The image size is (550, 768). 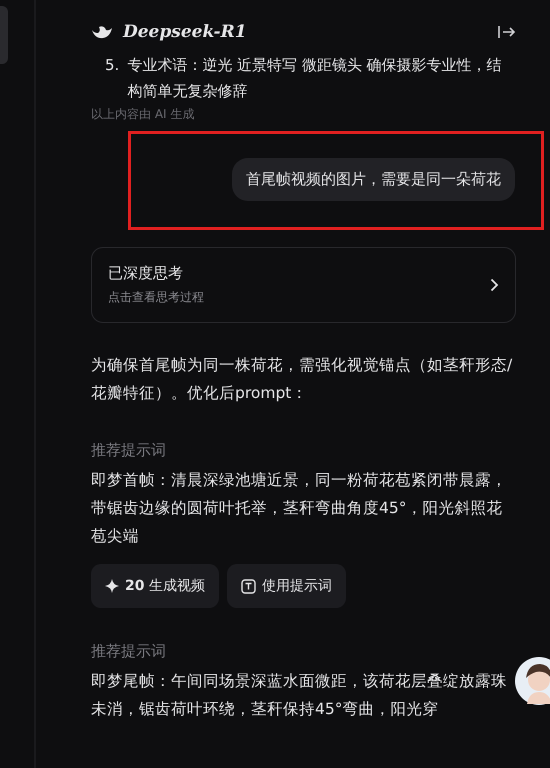 I want to click on avatar-icon, so click(x=532, y=681).